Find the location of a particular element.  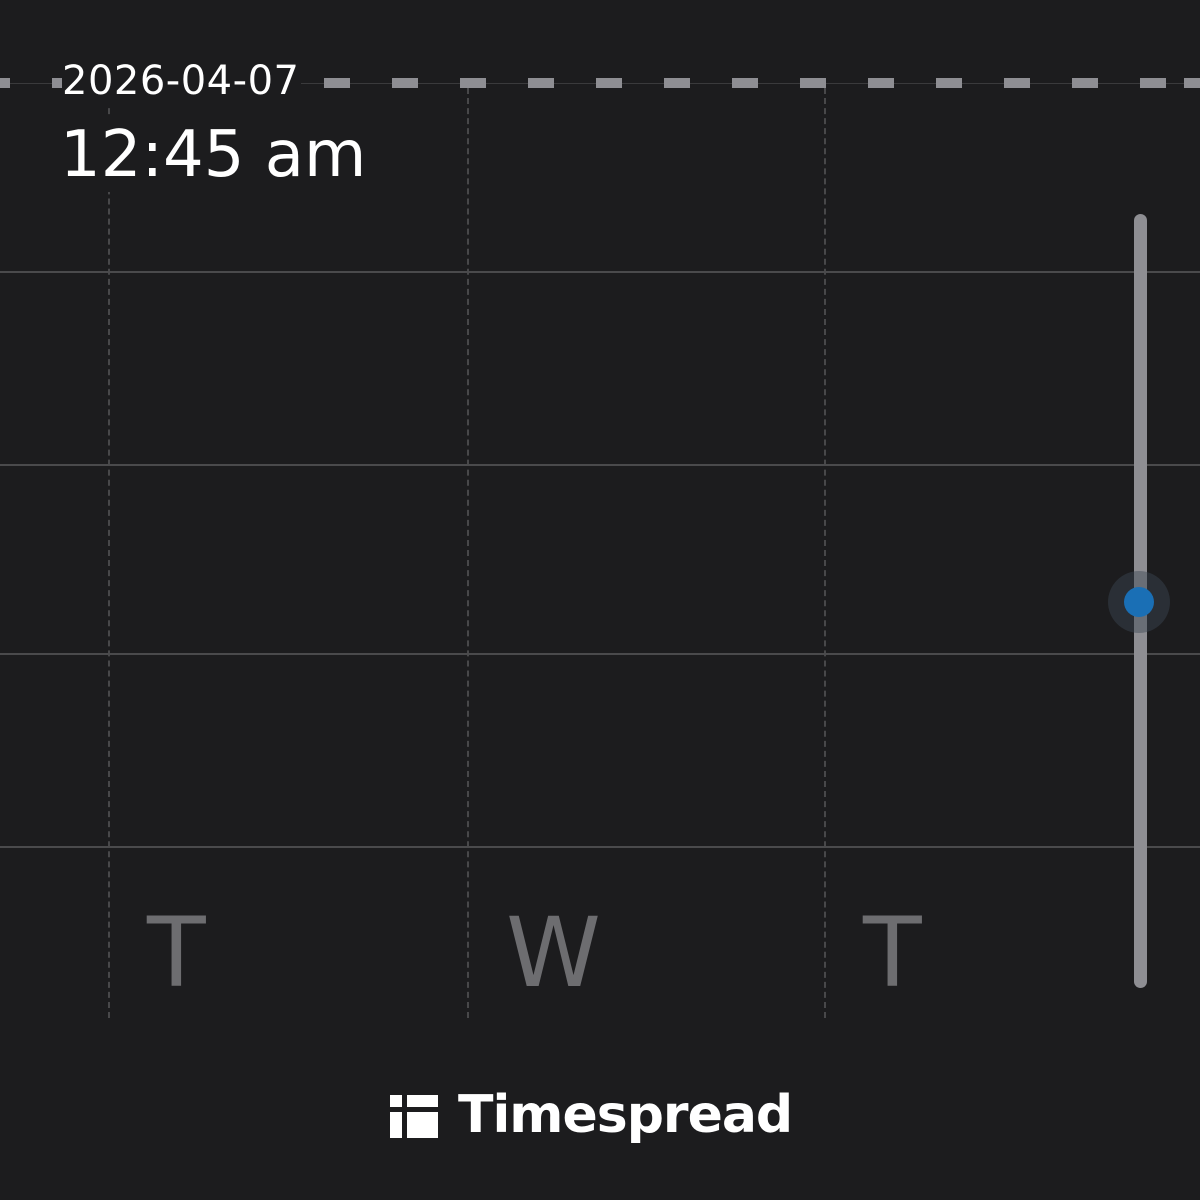

brand-name: Timespread is located at coordinates (625, 1115).